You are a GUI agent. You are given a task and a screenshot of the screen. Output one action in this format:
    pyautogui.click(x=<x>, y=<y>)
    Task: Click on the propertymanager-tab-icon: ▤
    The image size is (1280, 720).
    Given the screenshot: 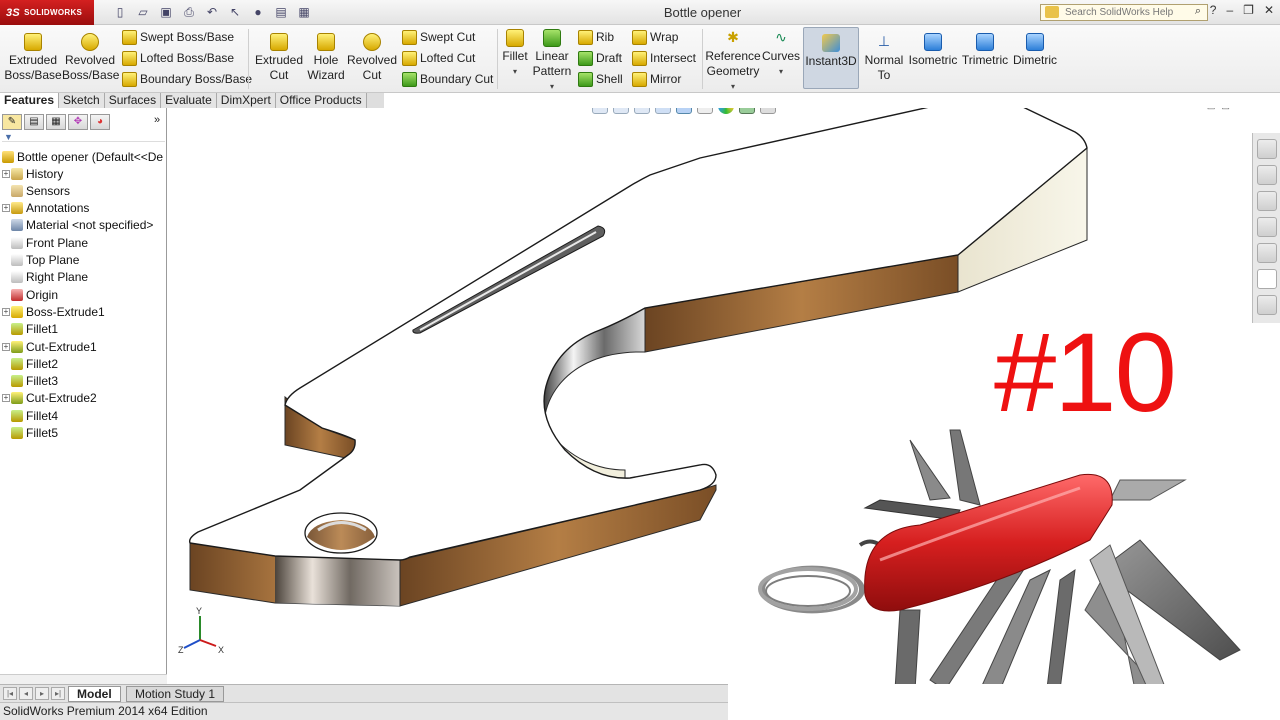 What is the action you would take?
    pyautogui.click(x=34, y=122)
    